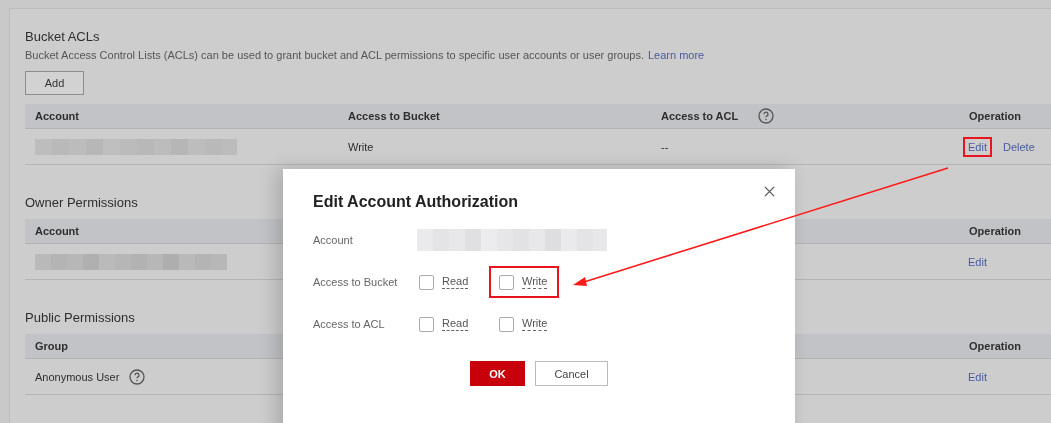 The image size is (1051, 423). What do you see at coordinates (497, 373) in the screenshot?
I see `ok-button: OK` at bounding box center [497, 373].